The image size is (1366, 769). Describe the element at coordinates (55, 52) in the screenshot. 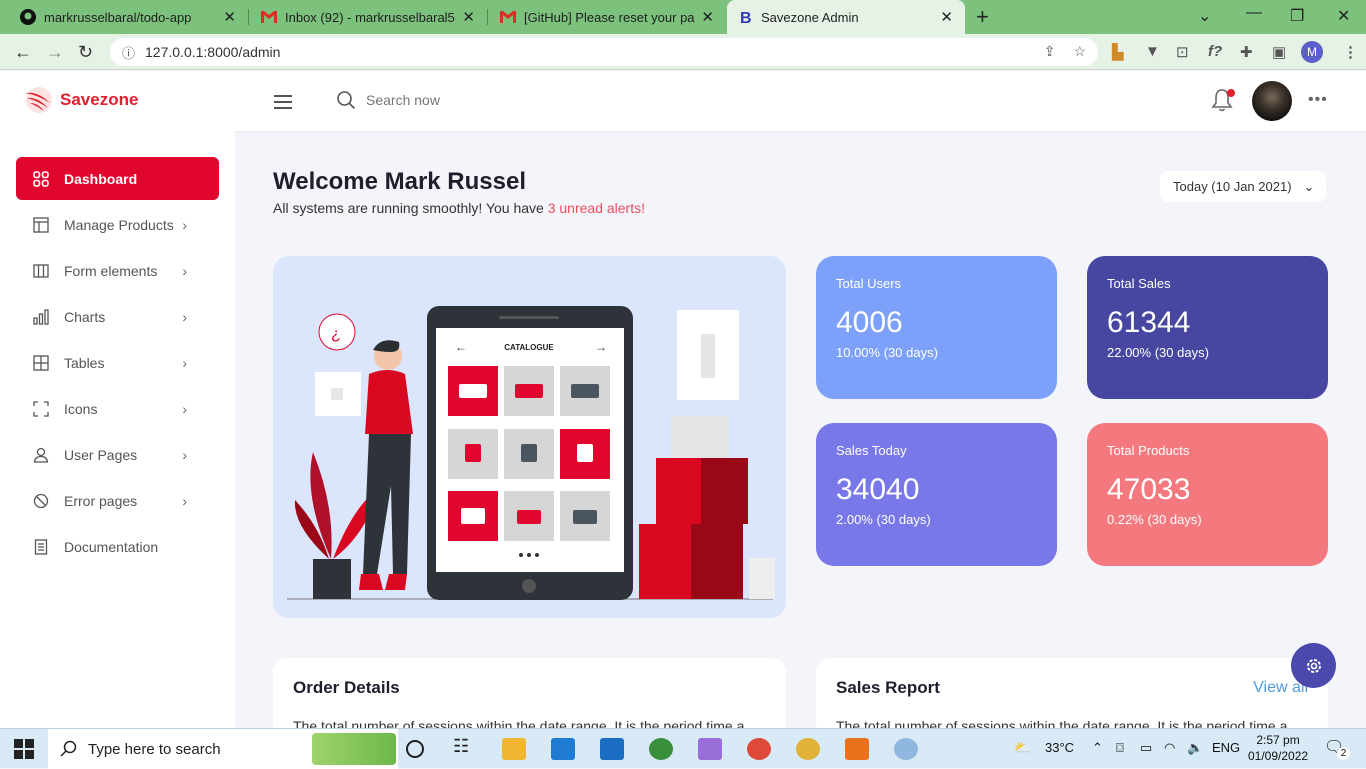

I see `forward-button: →` at that location.